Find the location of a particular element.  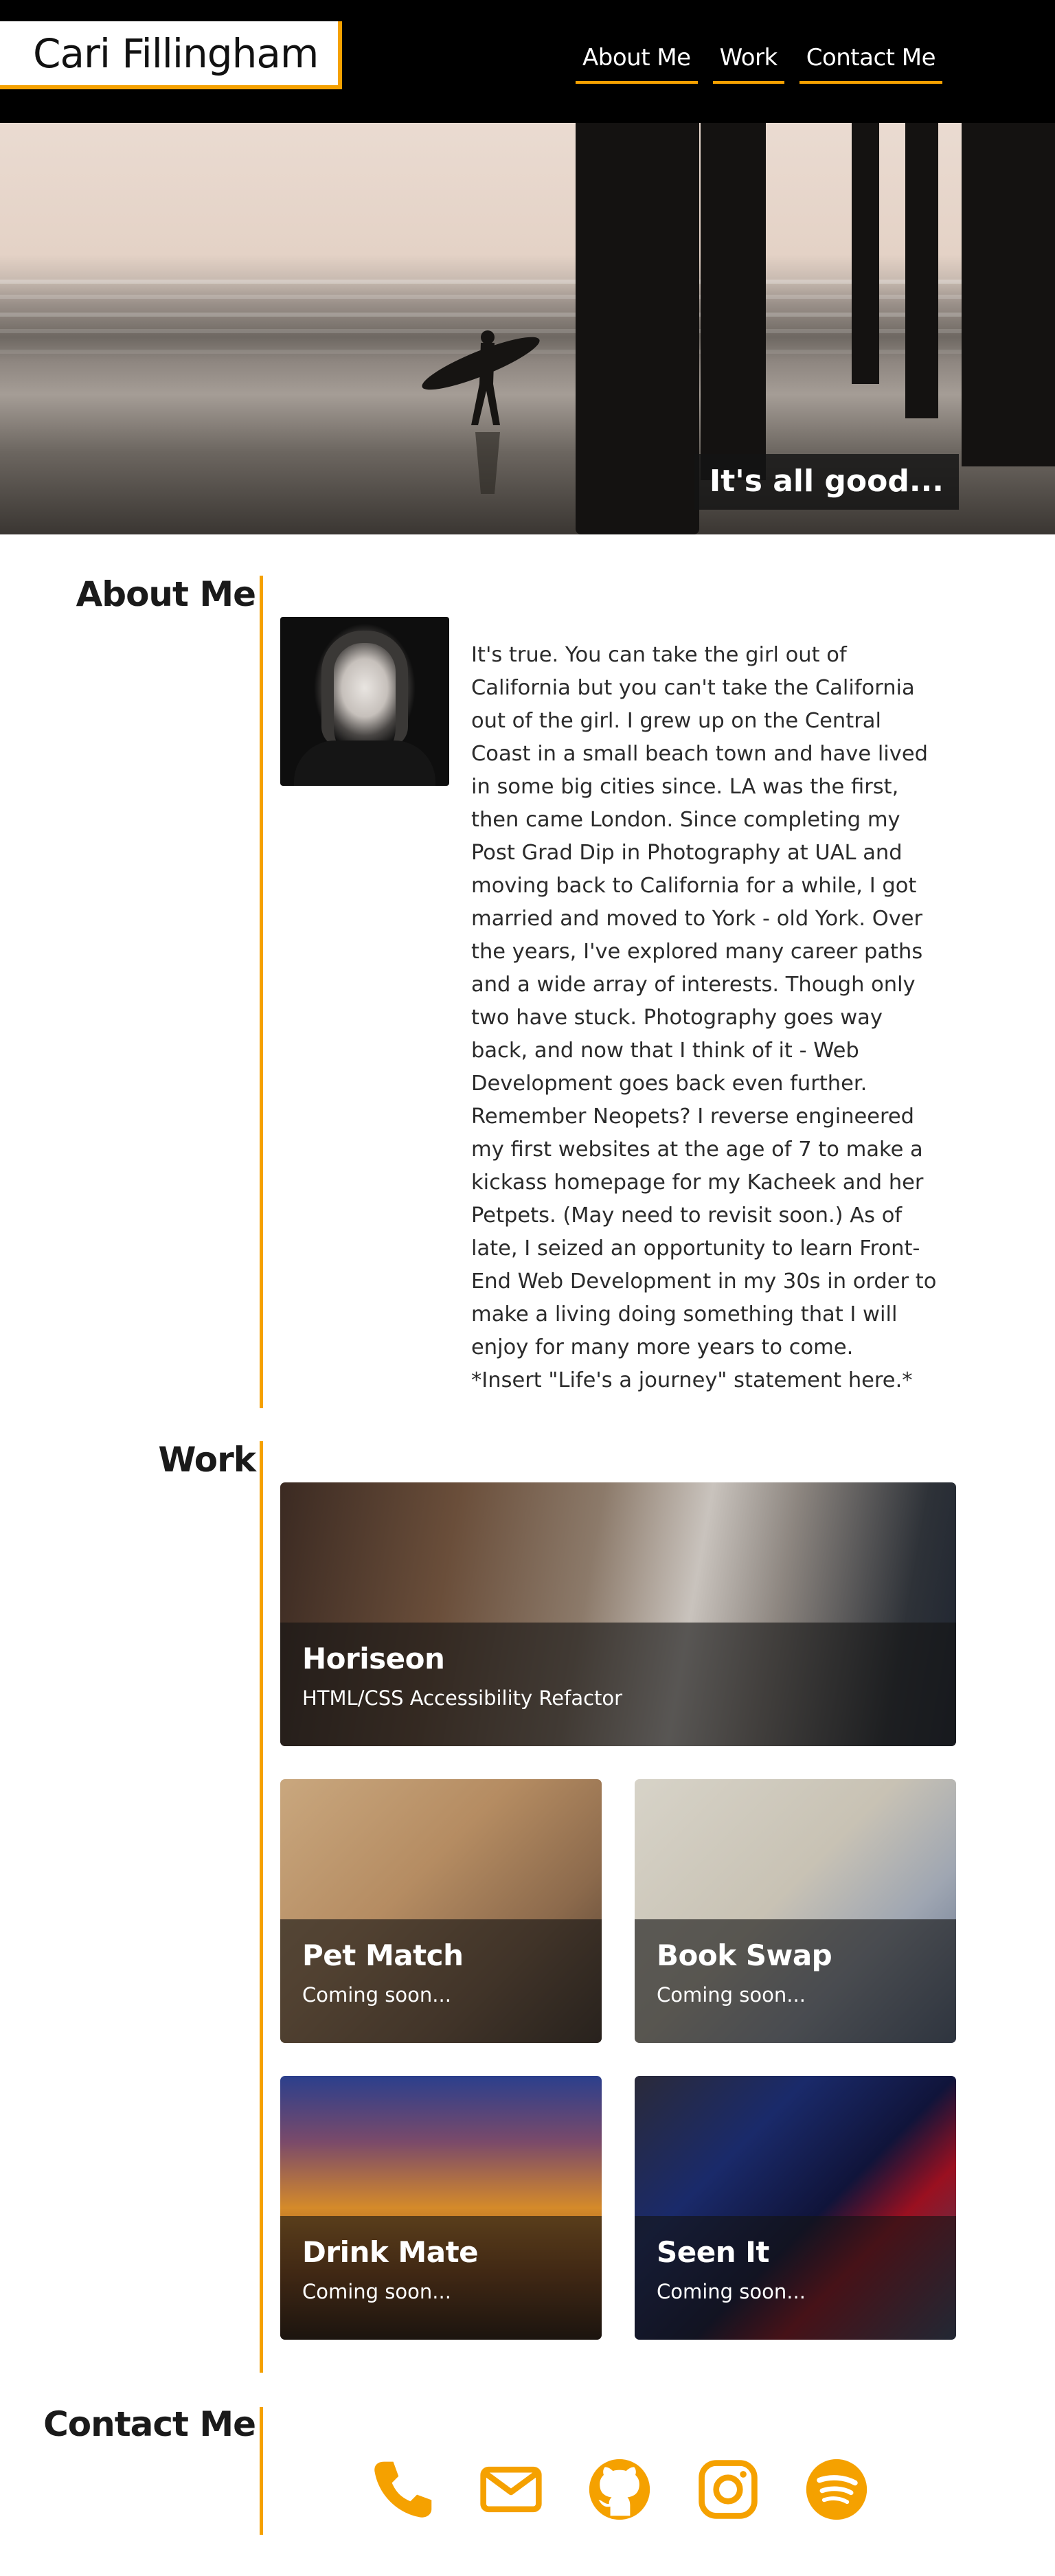

profile-photo-hair is located at coordinates (364, 689).